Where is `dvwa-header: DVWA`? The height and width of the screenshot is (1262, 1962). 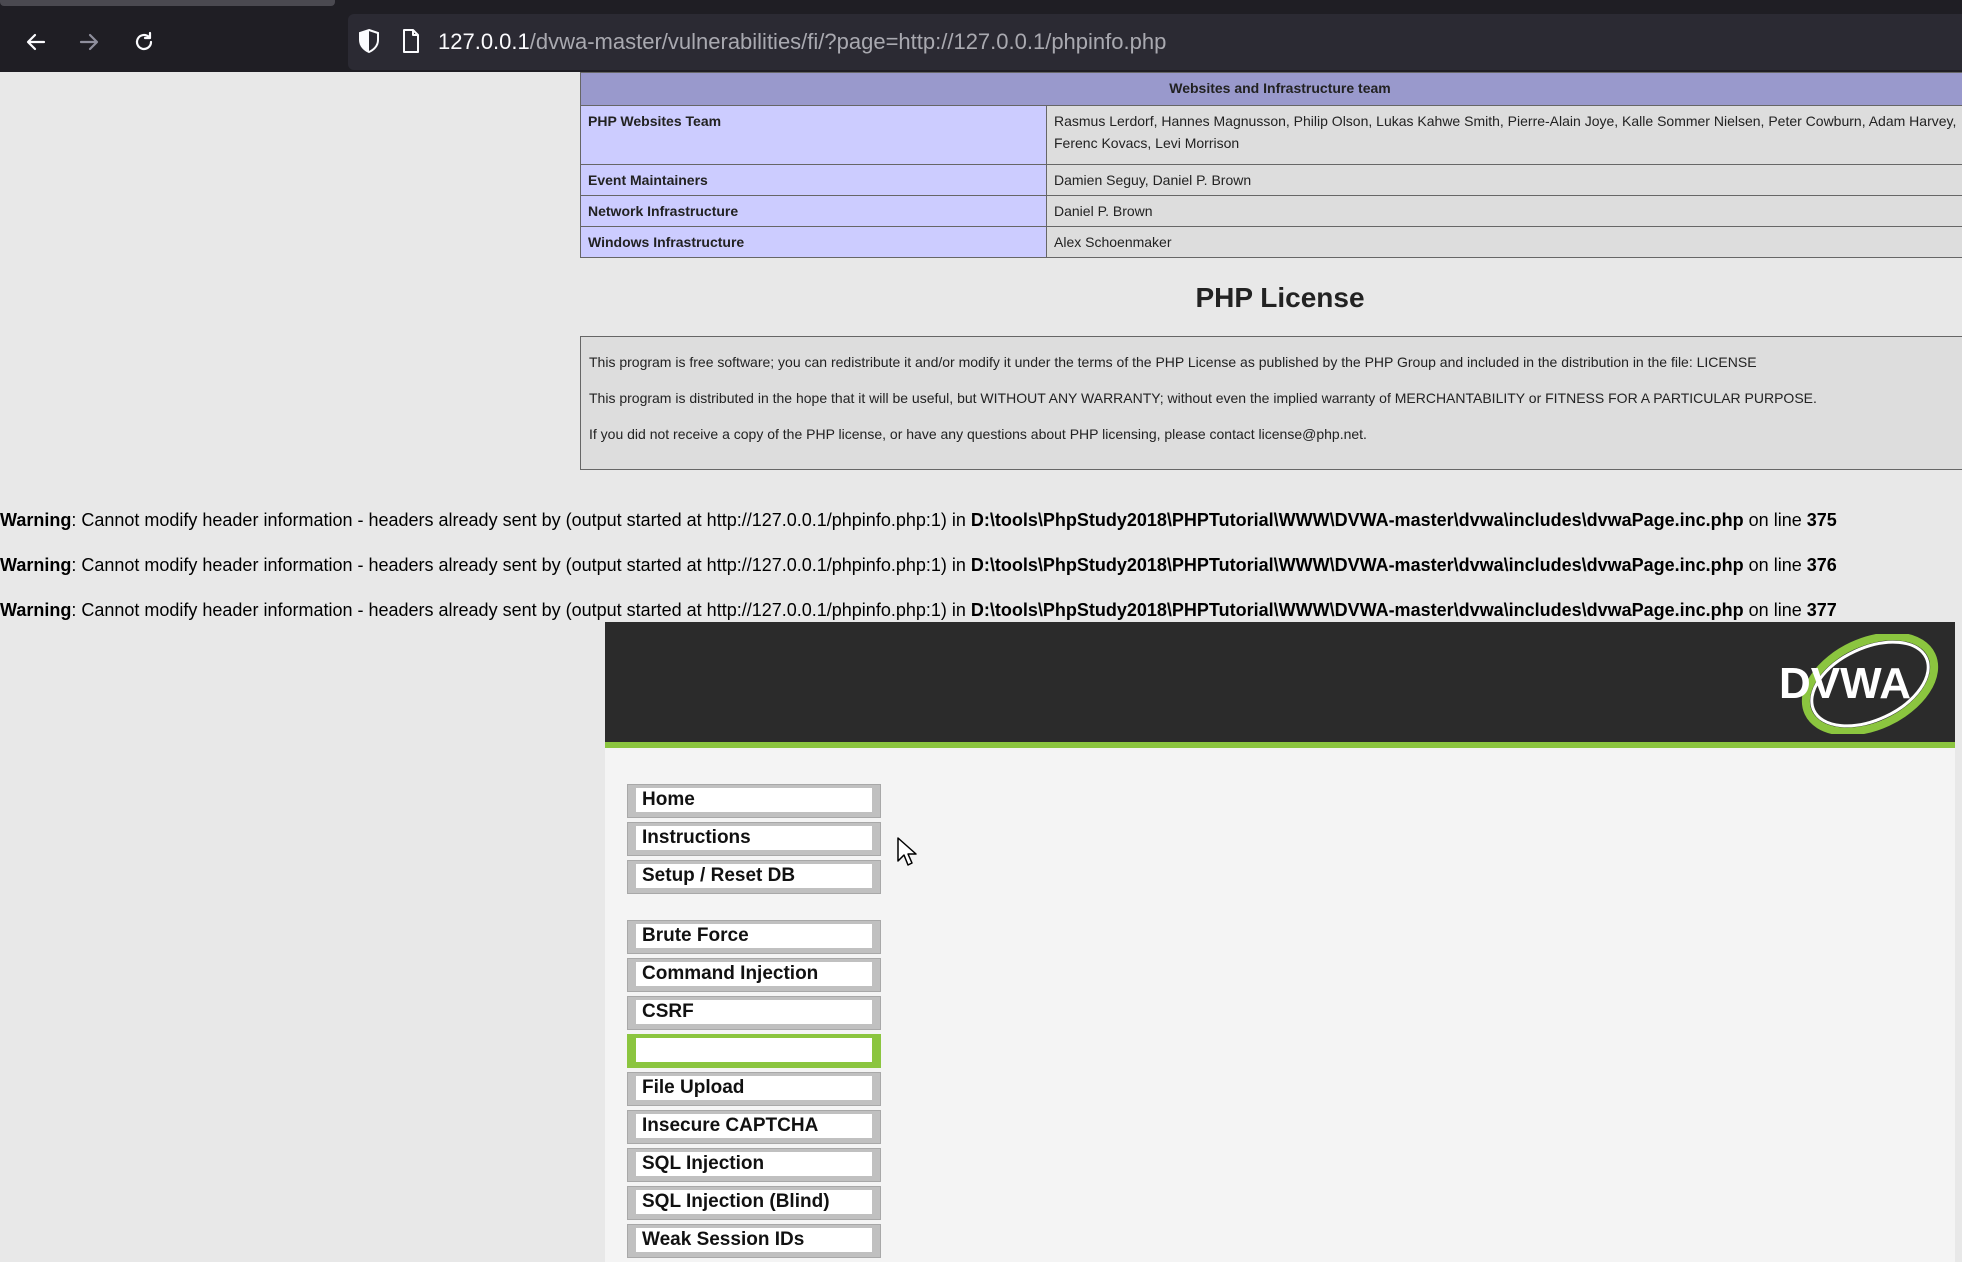 dvwa-header: DVWA is located at coordinates (1280, 685).